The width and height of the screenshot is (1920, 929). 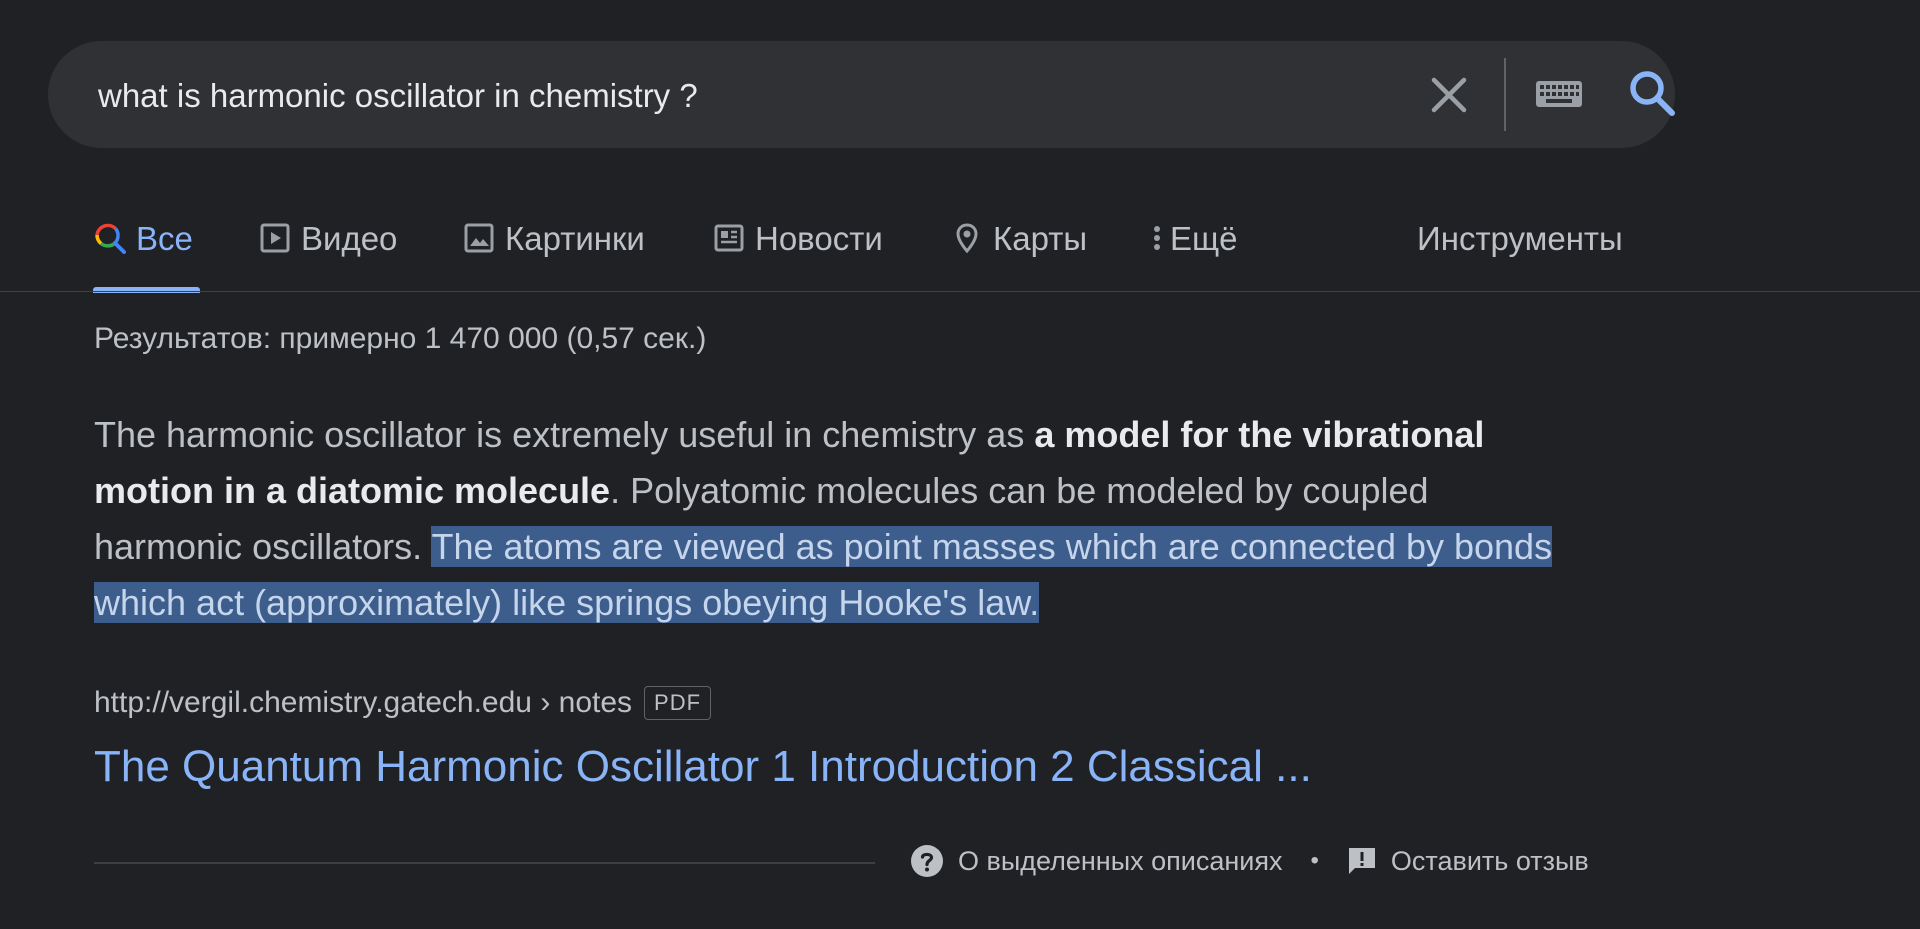 I want to click on feedback-label: Оставить отзыв, so click(x=1489, y=860).